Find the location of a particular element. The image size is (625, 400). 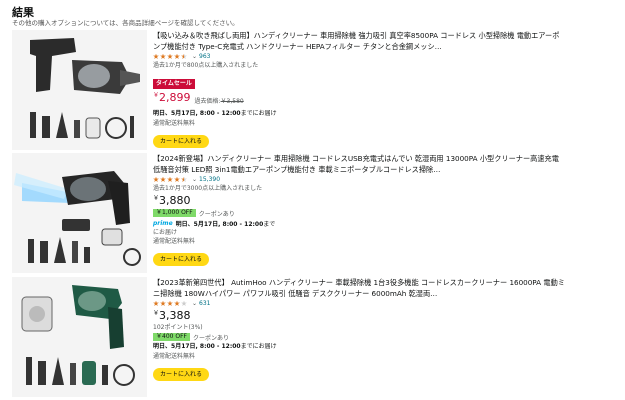

sold-count: 過去1か月で3000点以上購入されました is located at coordinates (208, 188).